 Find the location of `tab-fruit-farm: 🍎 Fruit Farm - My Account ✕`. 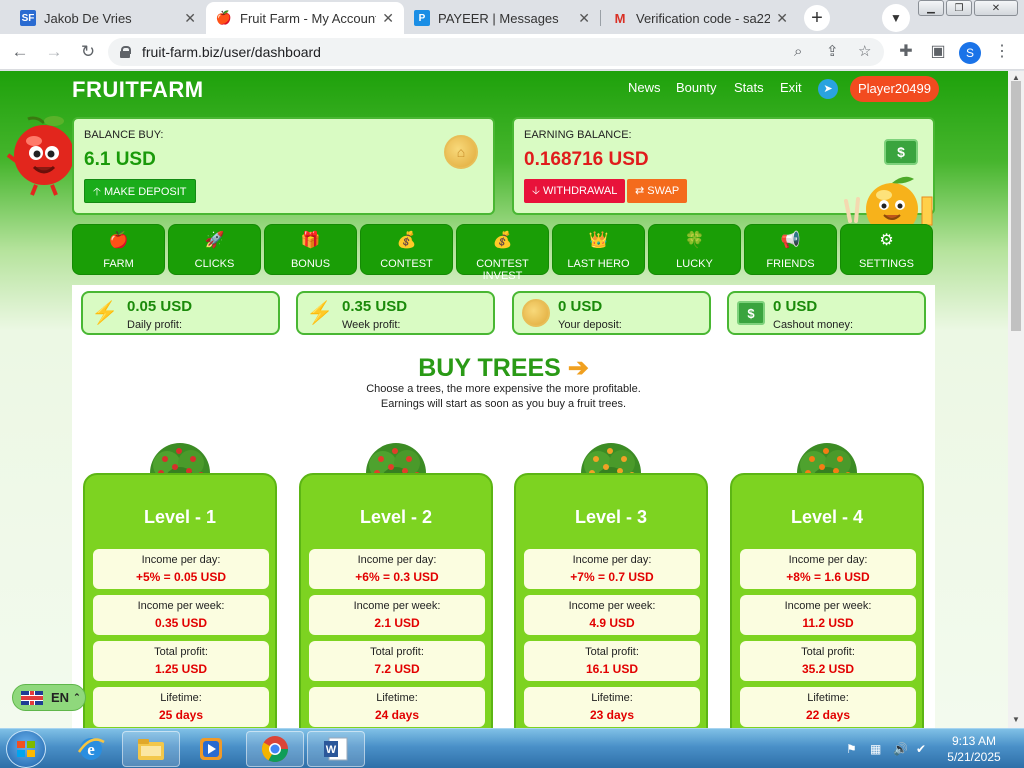

tab-fruit-farm: 🍎 Fruit Farm - My Account ✕ is located at coordinates (305, 18).